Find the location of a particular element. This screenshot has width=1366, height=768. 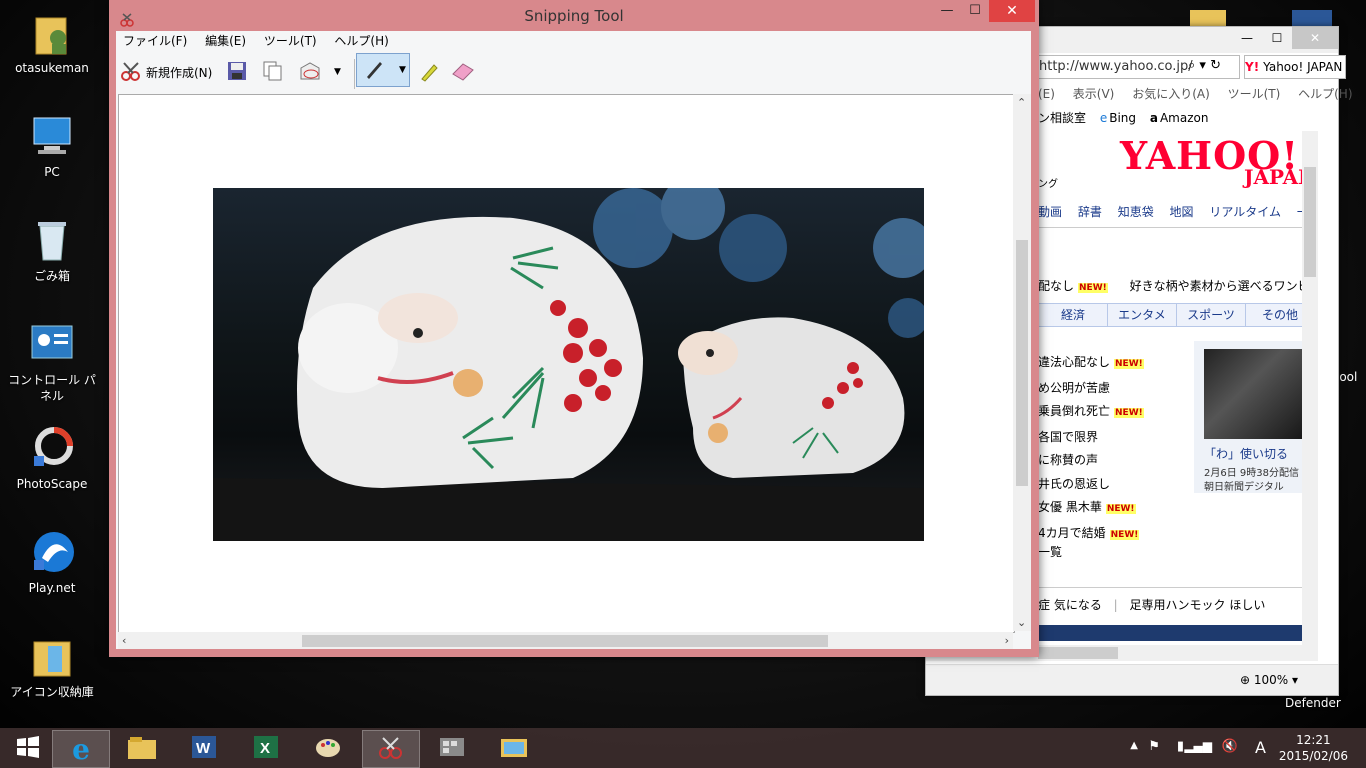

taskbar-photo-app is located at coordinates (514, 748).